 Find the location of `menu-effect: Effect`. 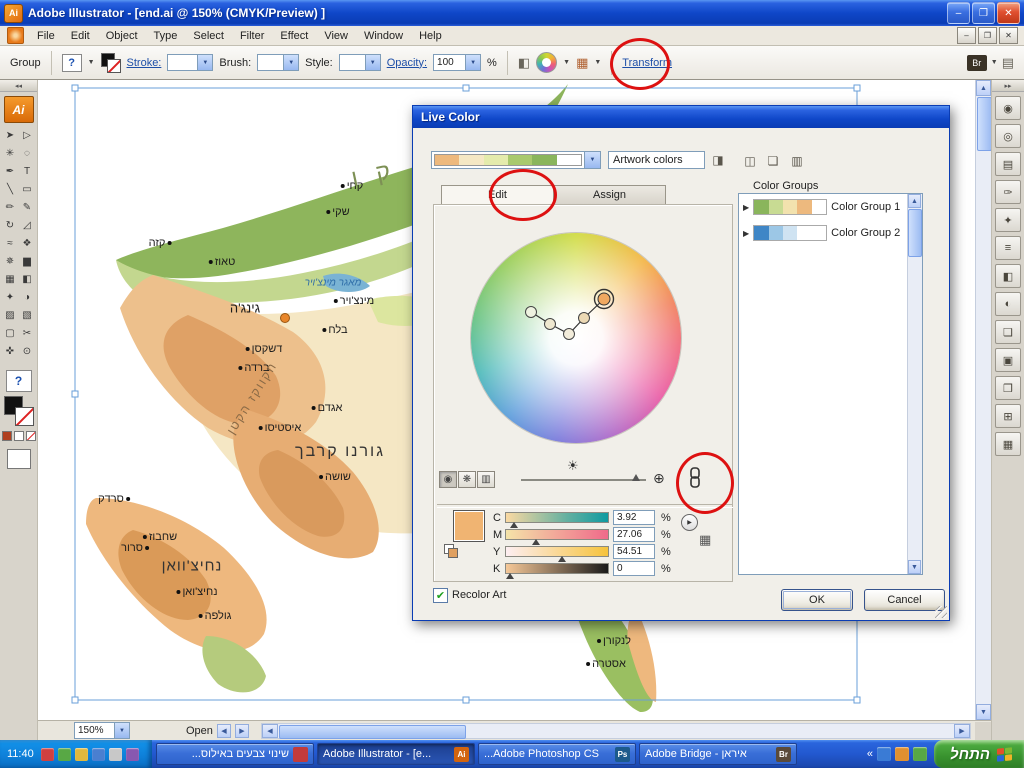

menu-effect: Effect is located at coordinates (294, 36).